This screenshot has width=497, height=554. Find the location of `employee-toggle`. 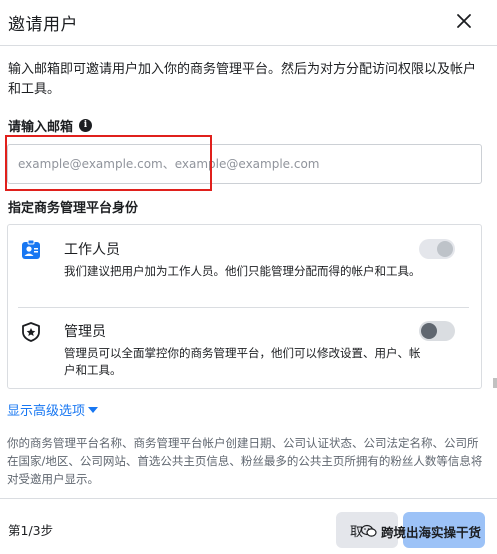

employee-toggle is located at coordinates (437, 249).